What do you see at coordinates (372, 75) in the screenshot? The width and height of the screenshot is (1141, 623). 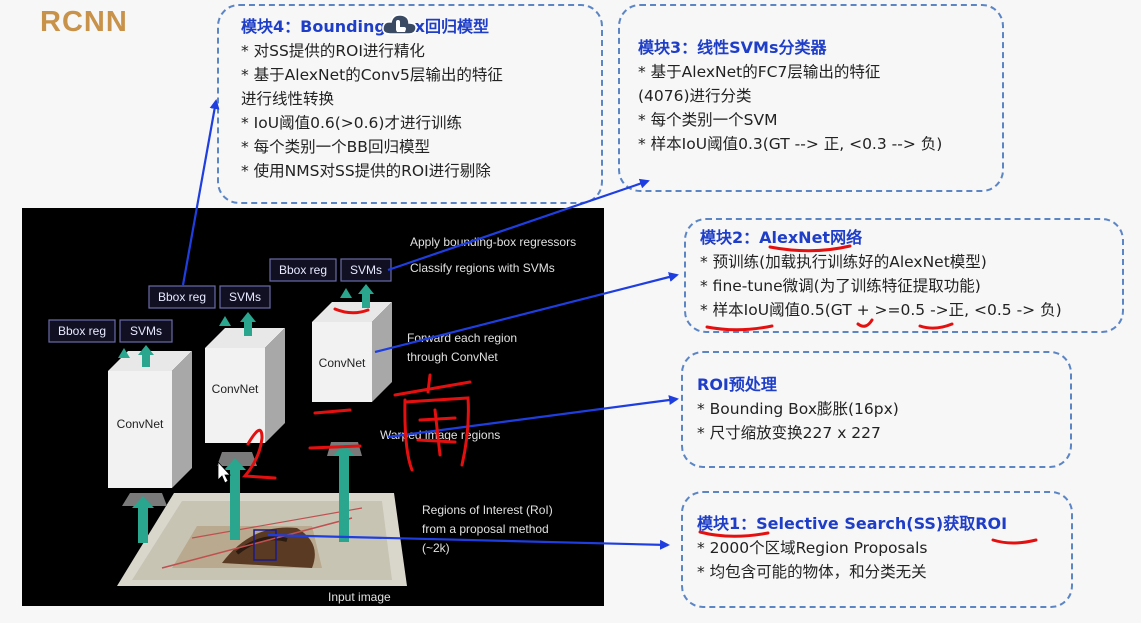 I see `module4-line-2: * 基于AlexNet的Conv5层输出的特征` at bounding box center [372, 75].